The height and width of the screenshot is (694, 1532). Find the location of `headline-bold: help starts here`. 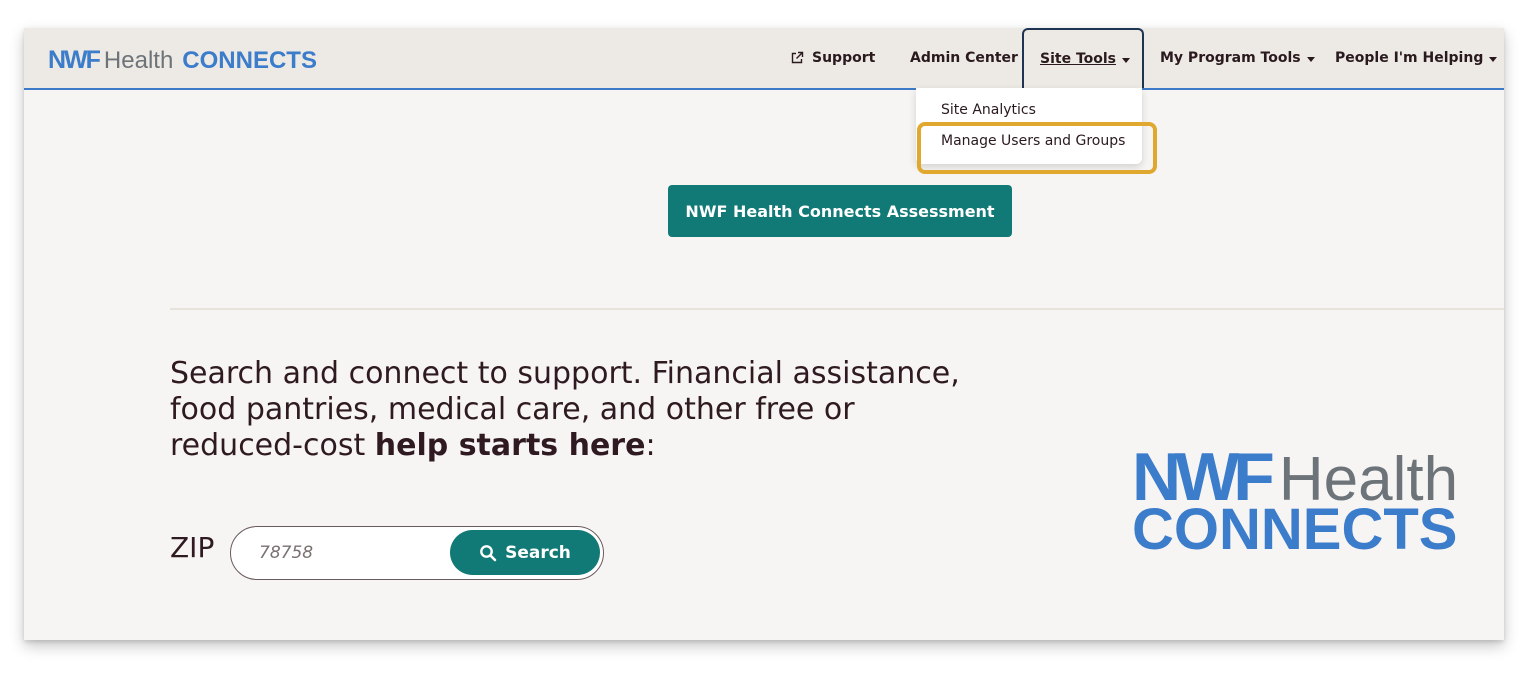

headline-bold: help starts here is located at coordinates (510, 445).